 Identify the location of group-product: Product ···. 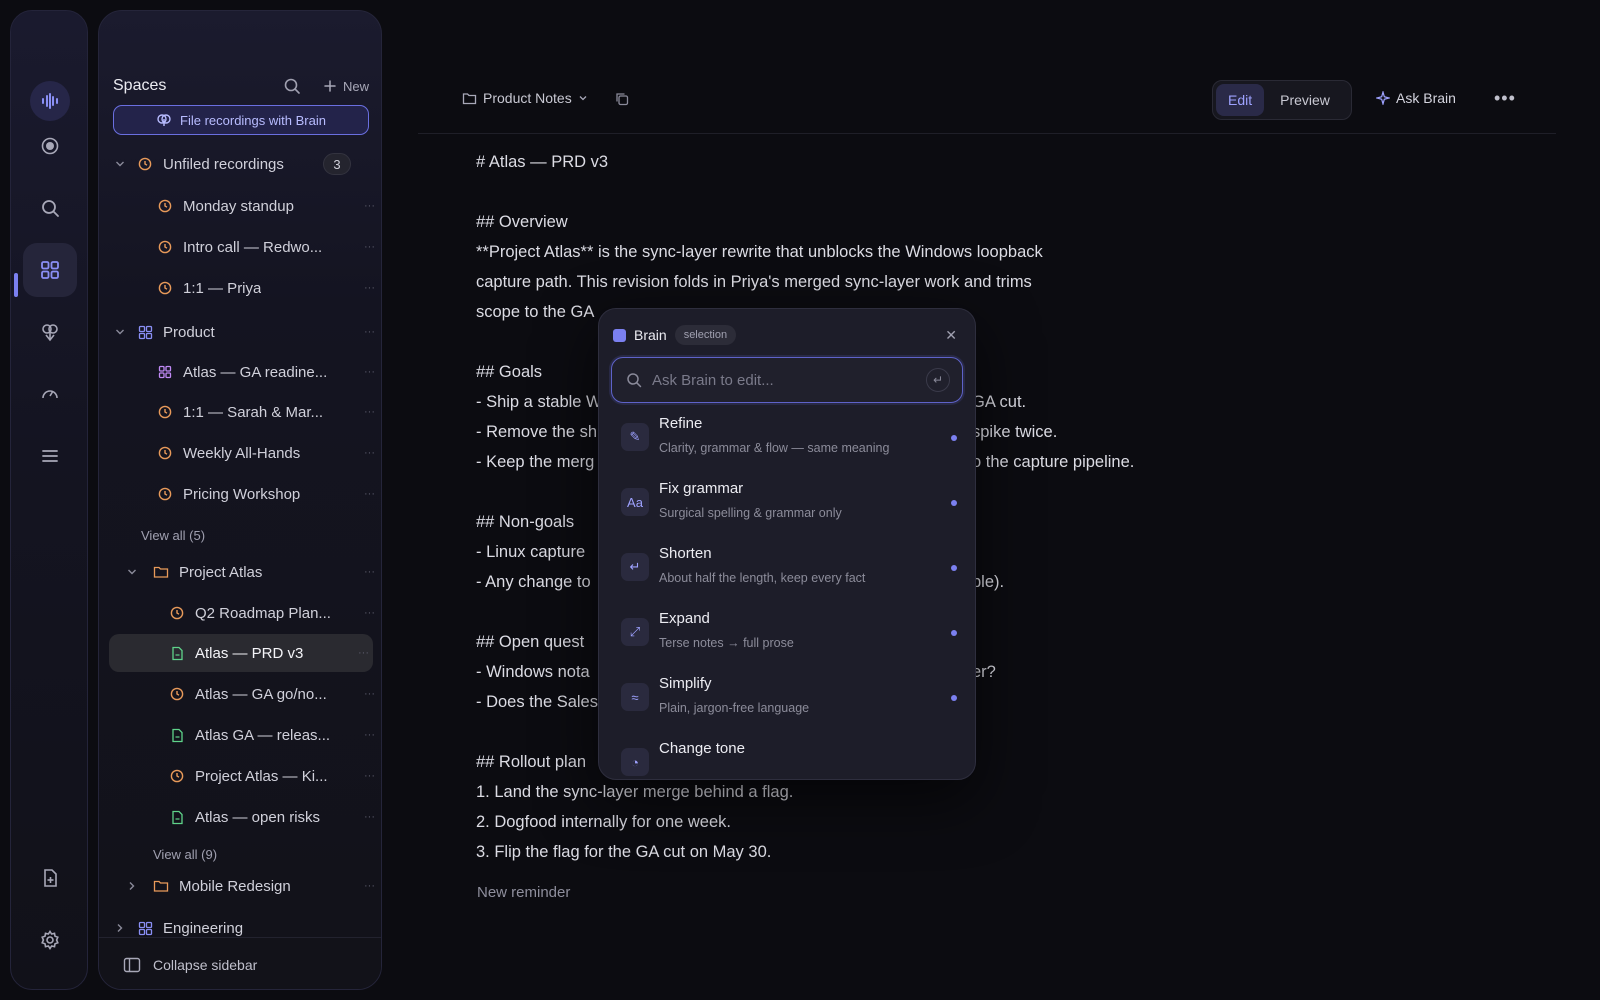
(247, 332).